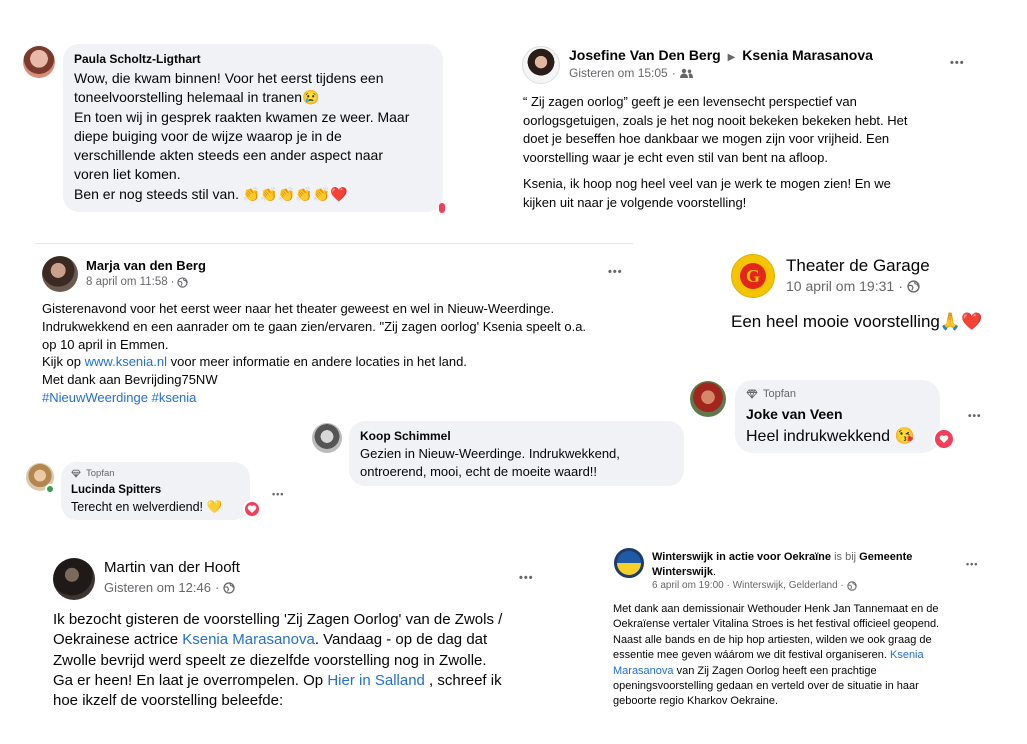 The width and height of the screenshot is (1027, 744). Describe the element at coordinates (126, 361) in the screenshot. I see `website-link: www.ksenia.nl` at that location.